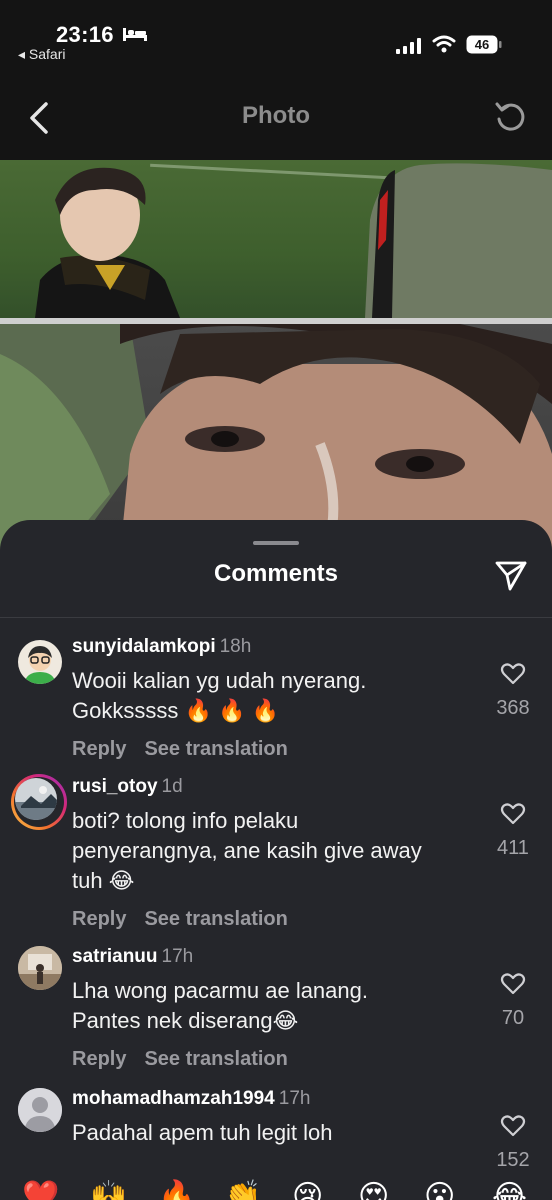 This screenshot has width=552, height=1200. Describe the element at coordinates (115, 786) in the screenshot. I see `comment-username: rusi_otoy` at that location.